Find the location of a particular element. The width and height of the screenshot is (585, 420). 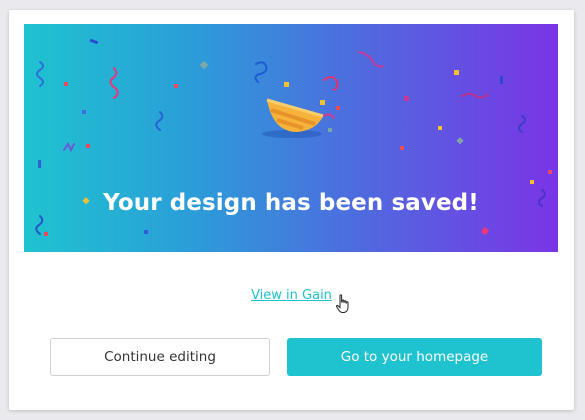

view-in-gain-link: View in Gain is located at coordinates (291, 295).